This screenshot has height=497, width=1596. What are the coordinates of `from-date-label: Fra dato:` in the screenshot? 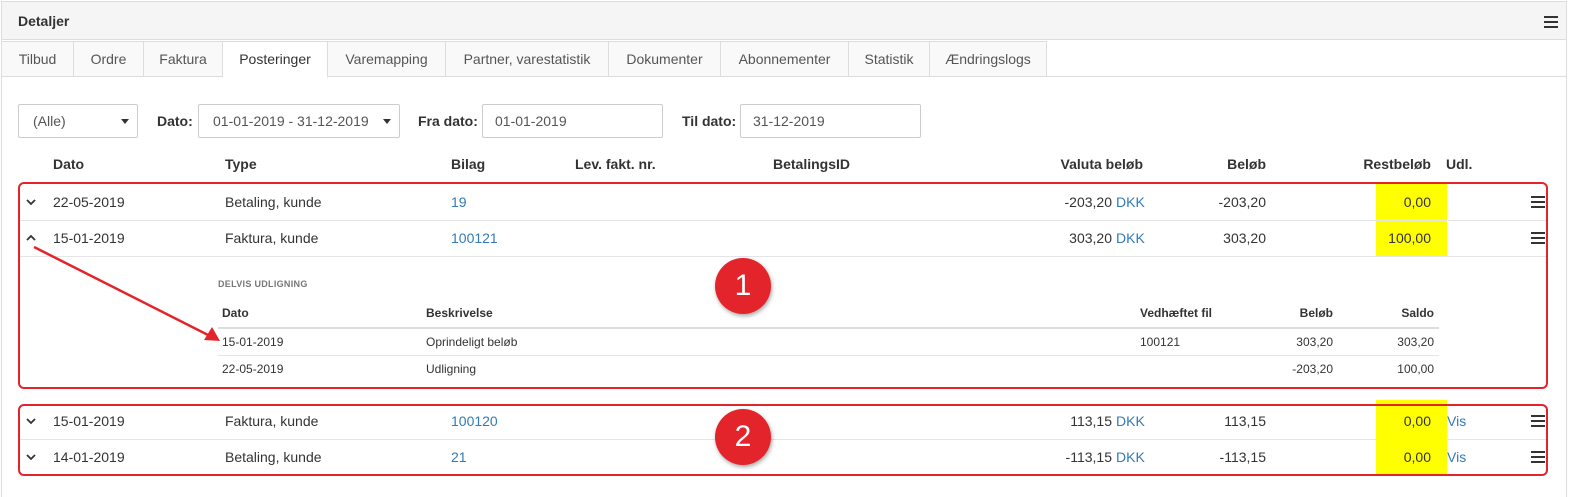 It's located at (448, 121).